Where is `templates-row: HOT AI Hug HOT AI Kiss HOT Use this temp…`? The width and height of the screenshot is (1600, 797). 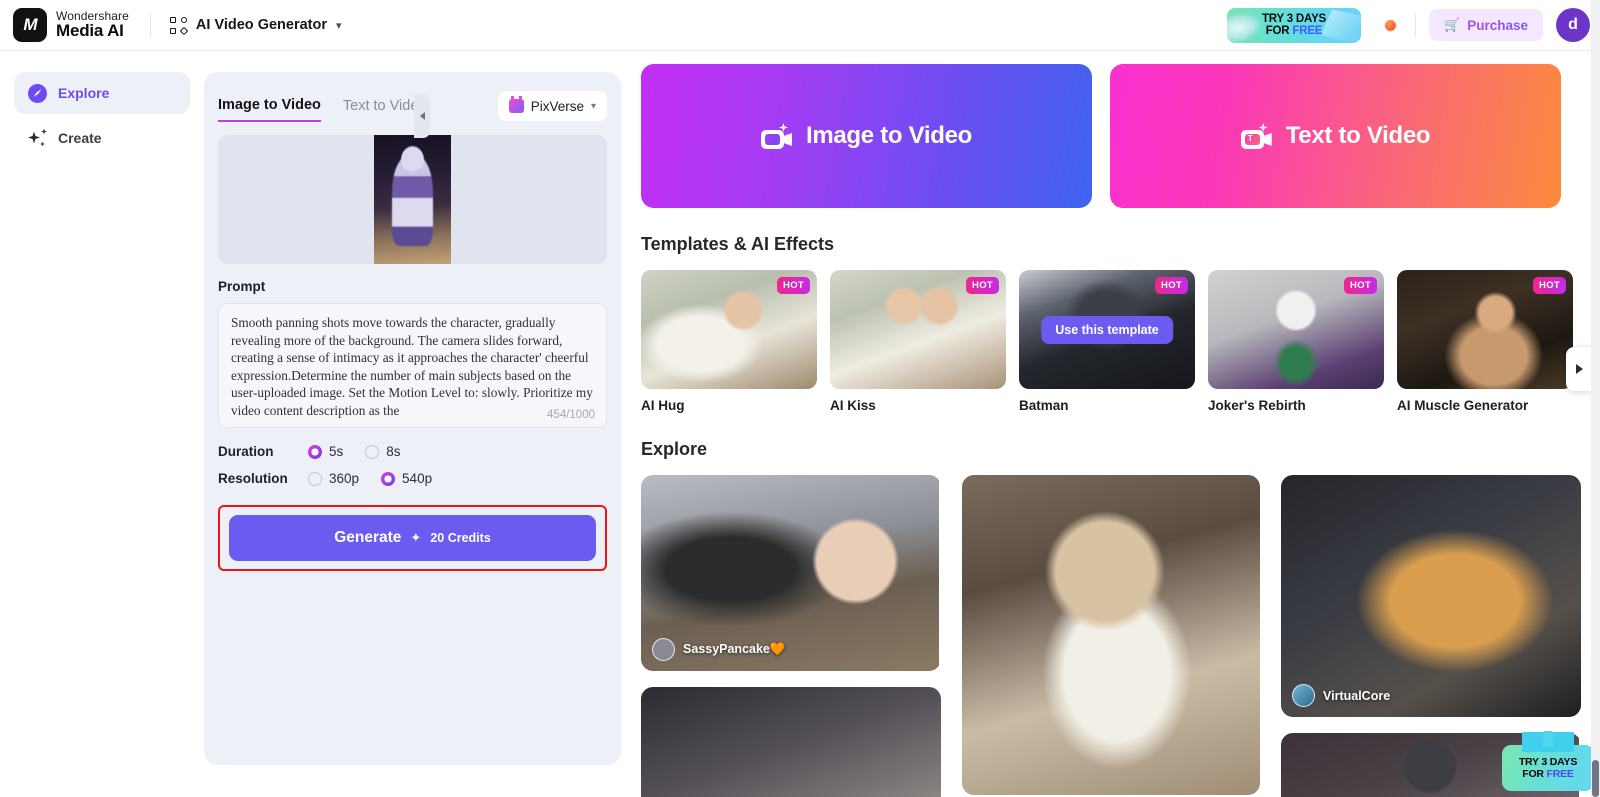
templates-row: HOT AI Hug HOT AI Kiss HOT Use this temp… is located at coordinates (1116, 341).